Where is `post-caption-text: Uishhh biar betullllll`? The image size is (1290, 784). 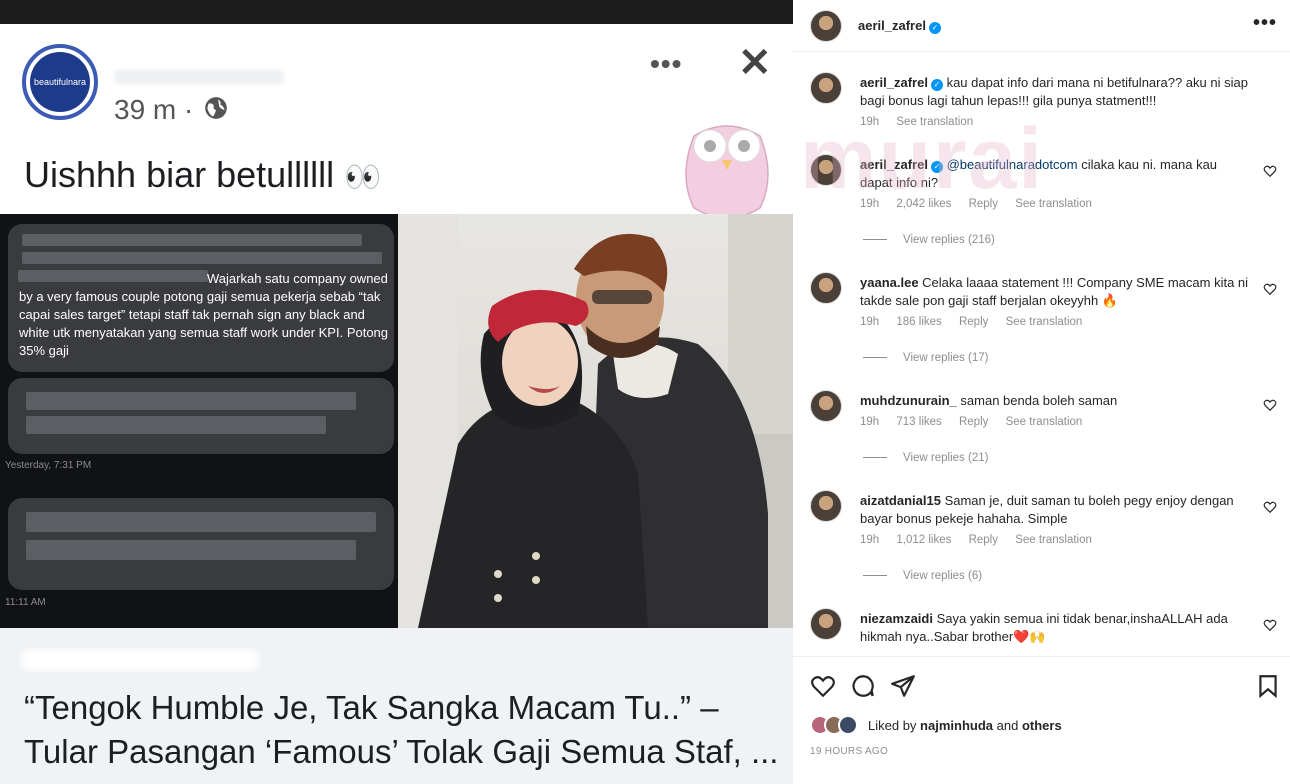
post-caption-text: Uishhh biar betullllll is located at coordinates (179, 174).